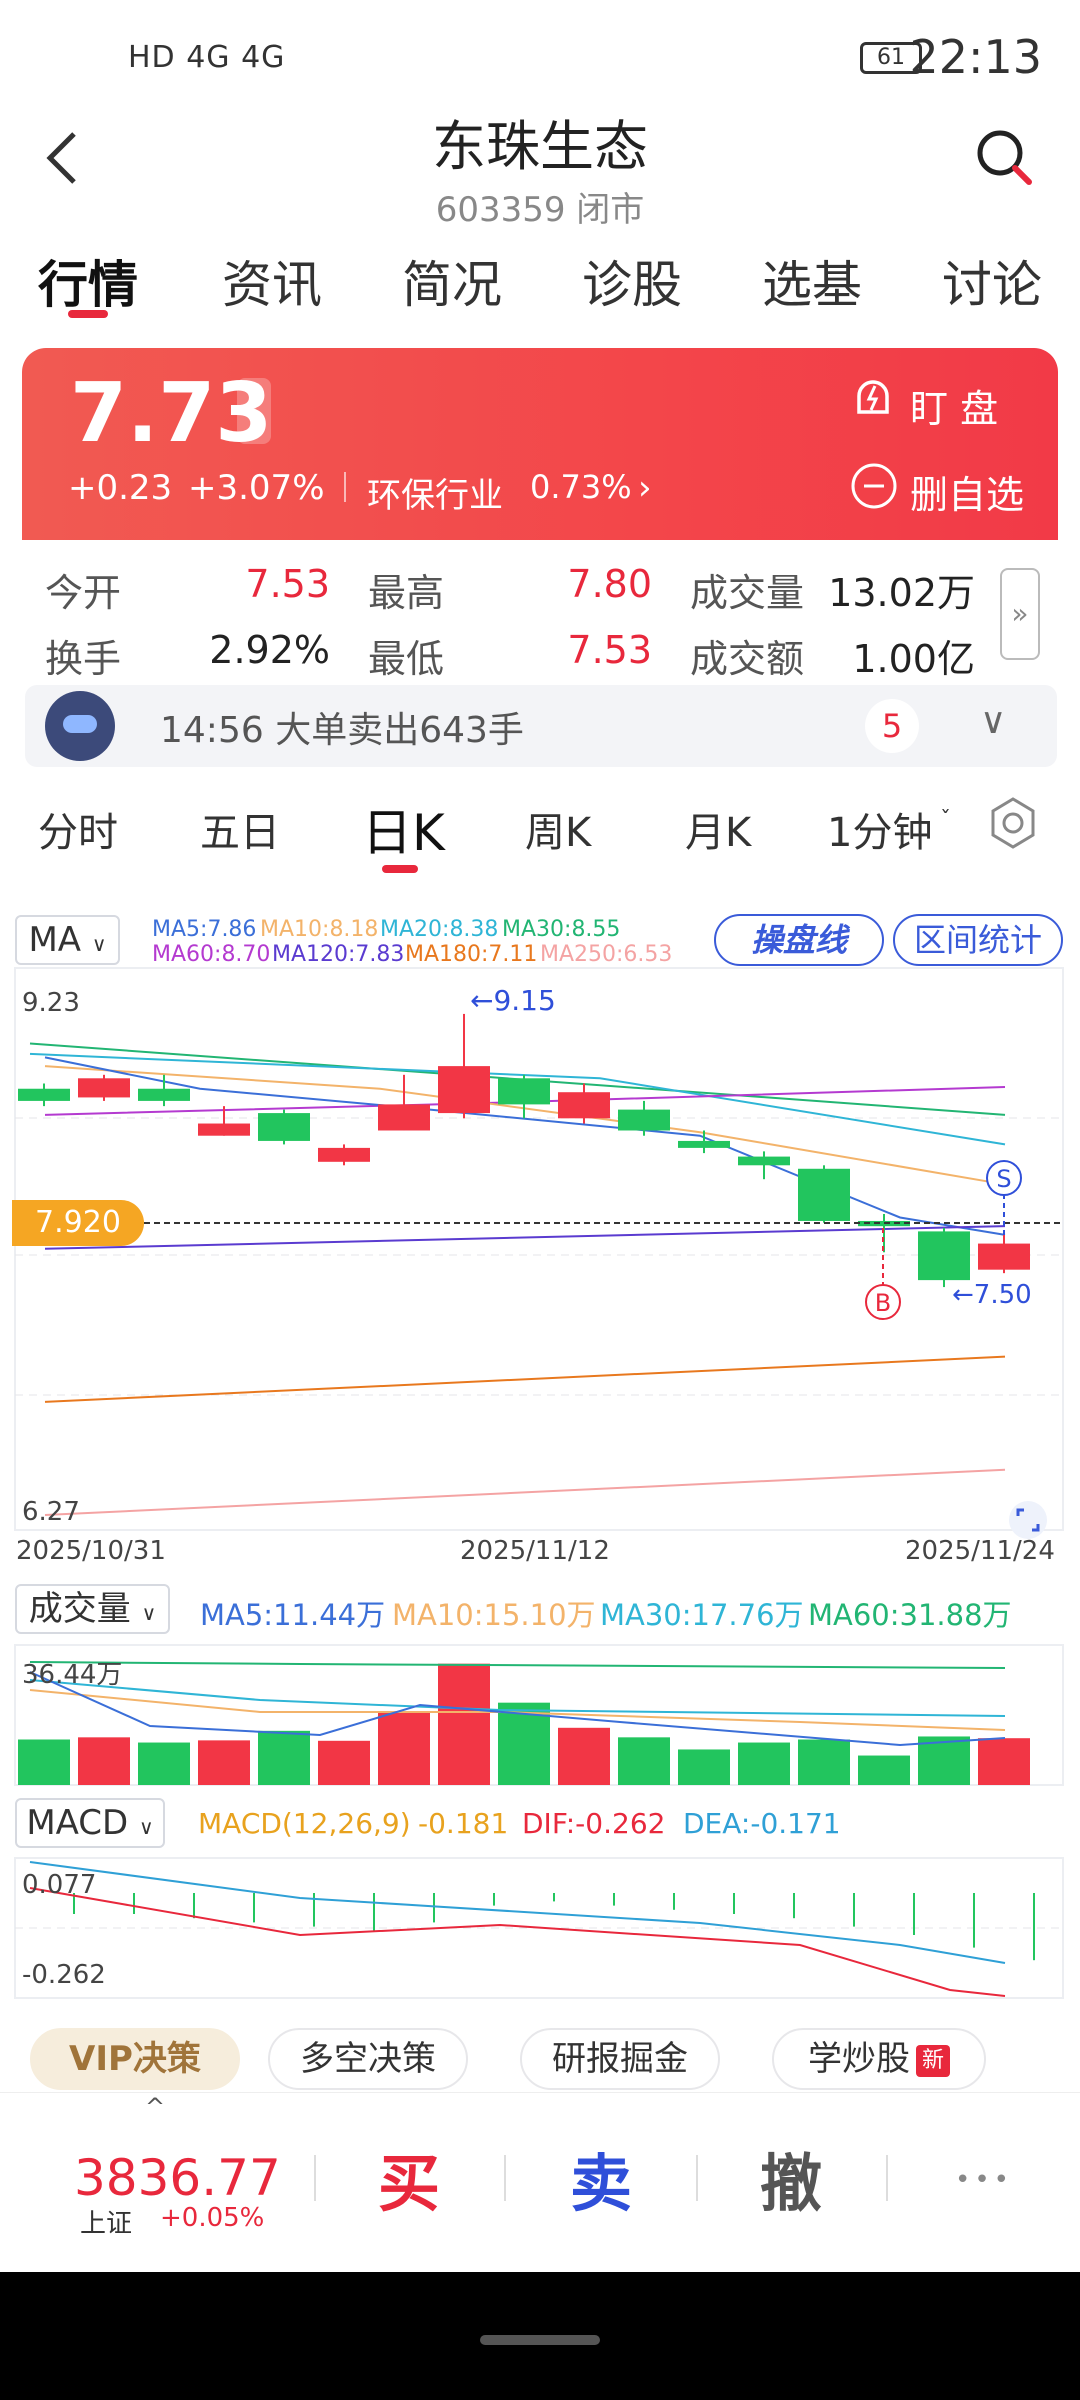 Image resolution: width=1080 pixels, height=2400 pixels. Describe the element at coordinates (594, 1823) in the screenshot. I see `dif-legend: DIF:-0.262` at that location.